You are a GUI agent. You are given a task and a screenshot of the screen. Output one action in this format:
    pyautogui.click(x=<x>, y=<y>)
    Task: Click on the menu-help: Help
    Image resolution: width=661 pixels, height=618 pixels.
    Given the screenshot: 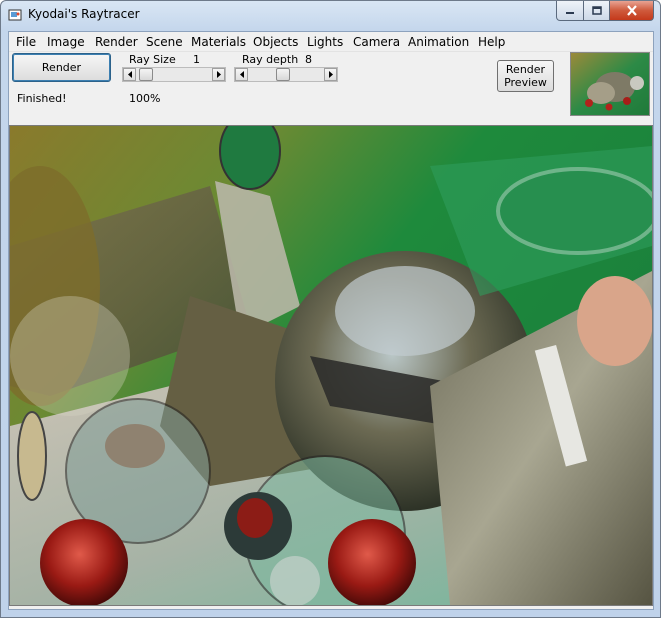 What is the action you would take?
    pyautogui.click(x=491, y=42)
    